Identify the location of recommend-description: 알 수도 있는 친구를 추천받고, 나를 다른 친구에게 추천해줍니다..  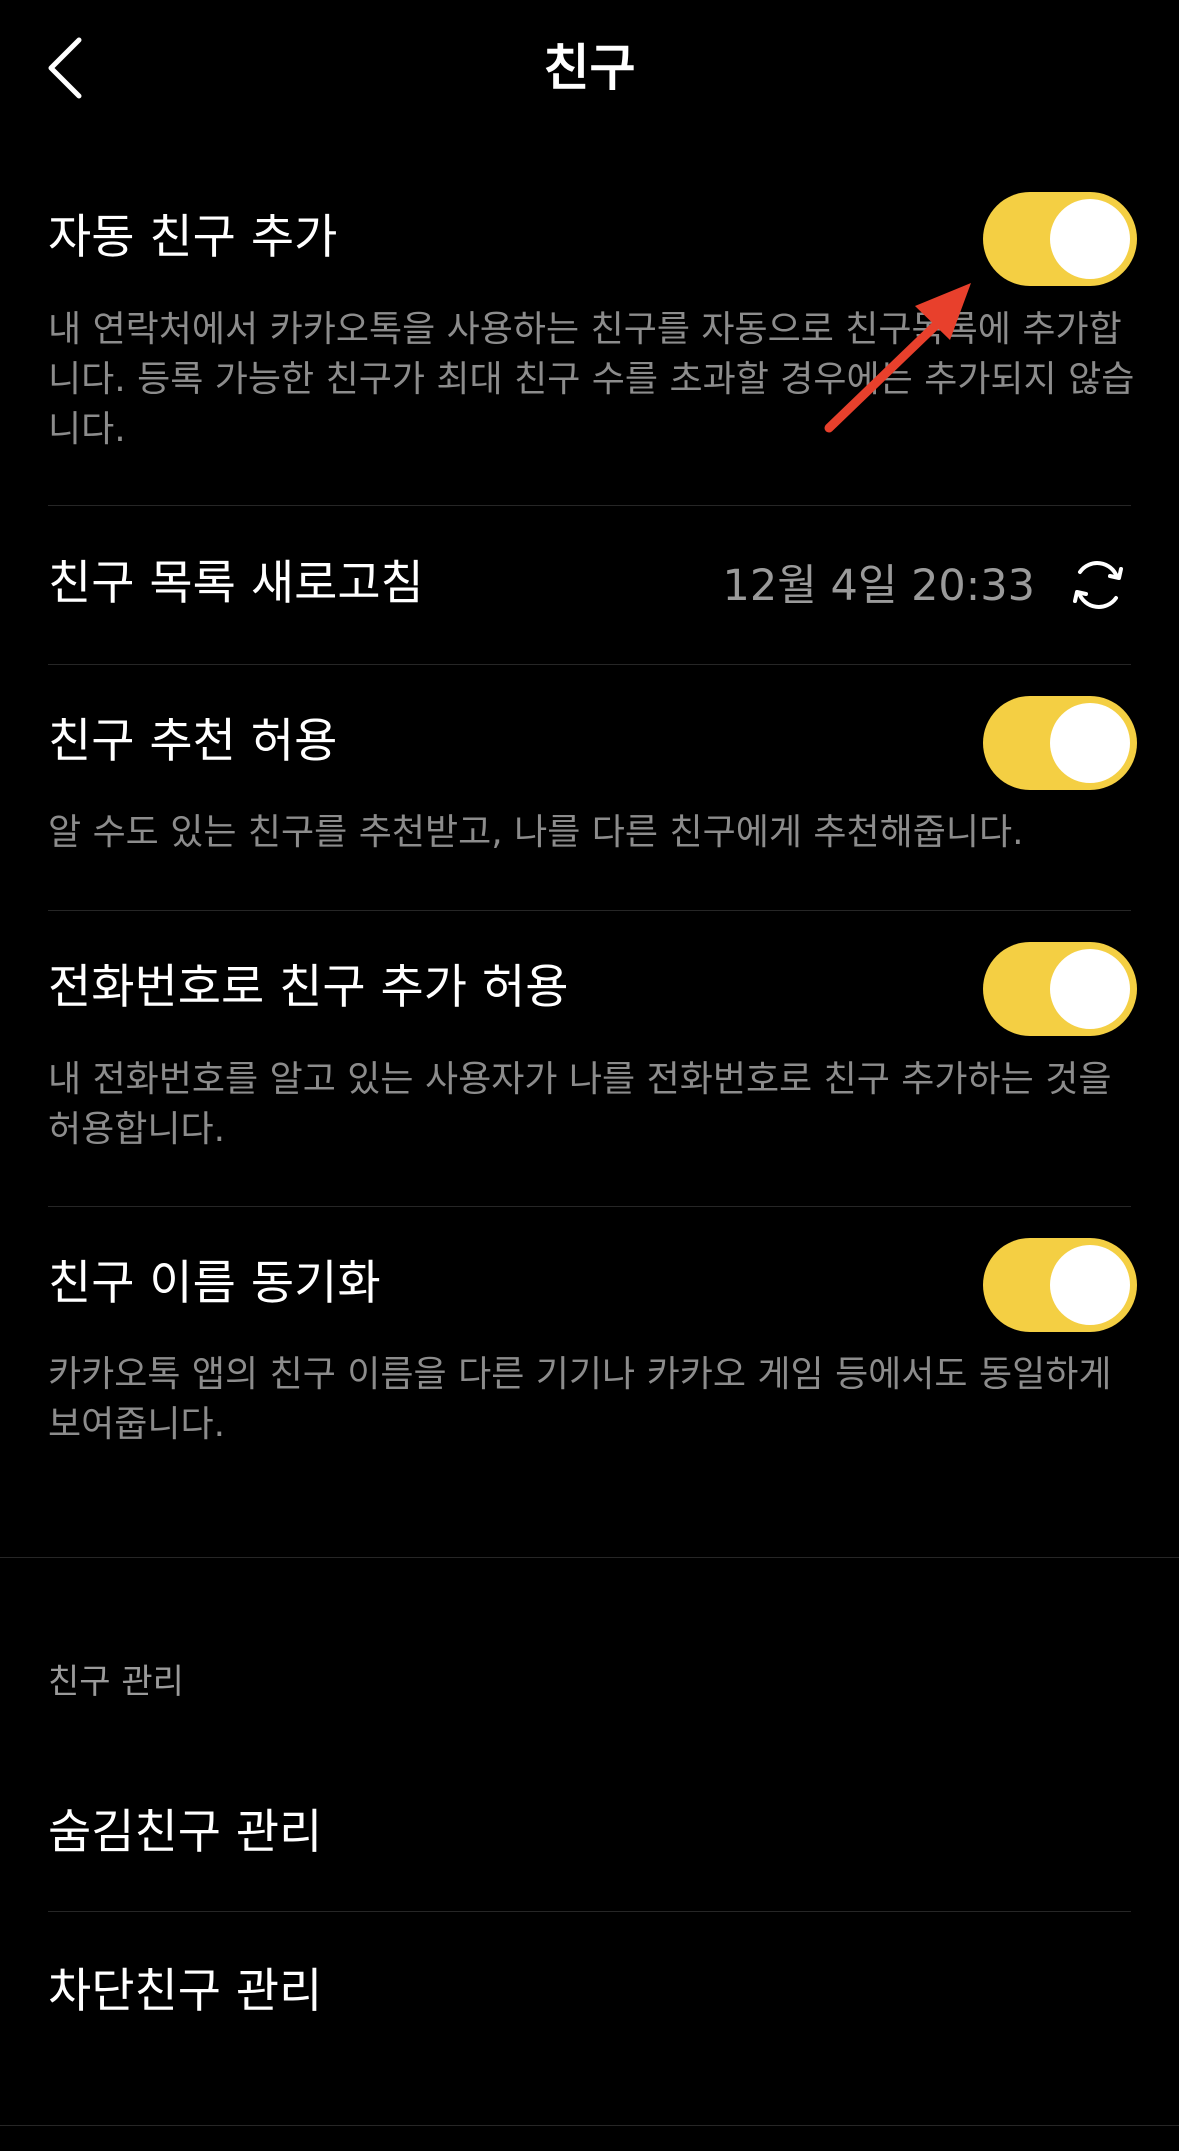
(536, 832).